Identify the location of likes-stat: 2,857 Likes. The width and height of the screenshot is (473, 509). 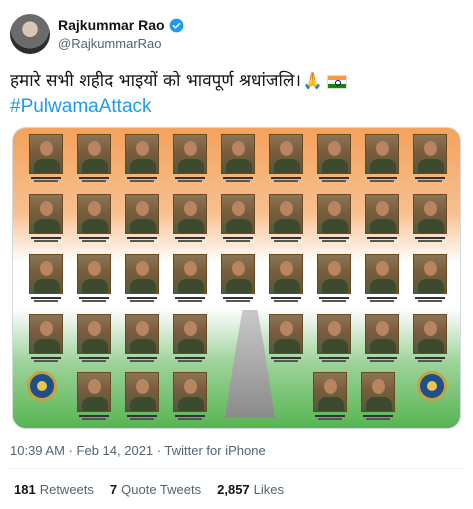
(250, 489).